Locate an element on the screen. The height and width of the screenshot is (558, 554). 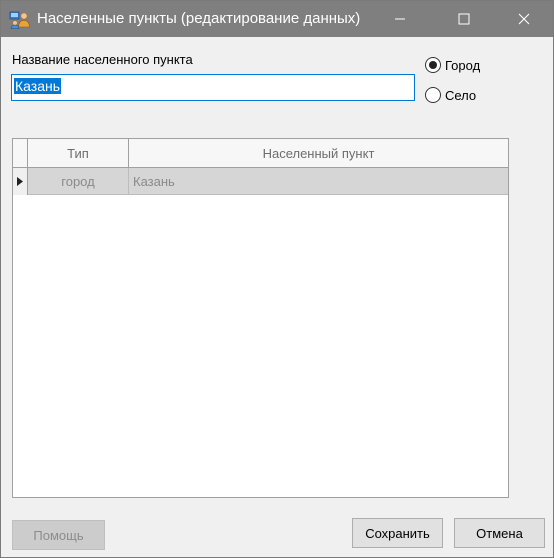
current-row-indicator is located at coordinates (20, 181).